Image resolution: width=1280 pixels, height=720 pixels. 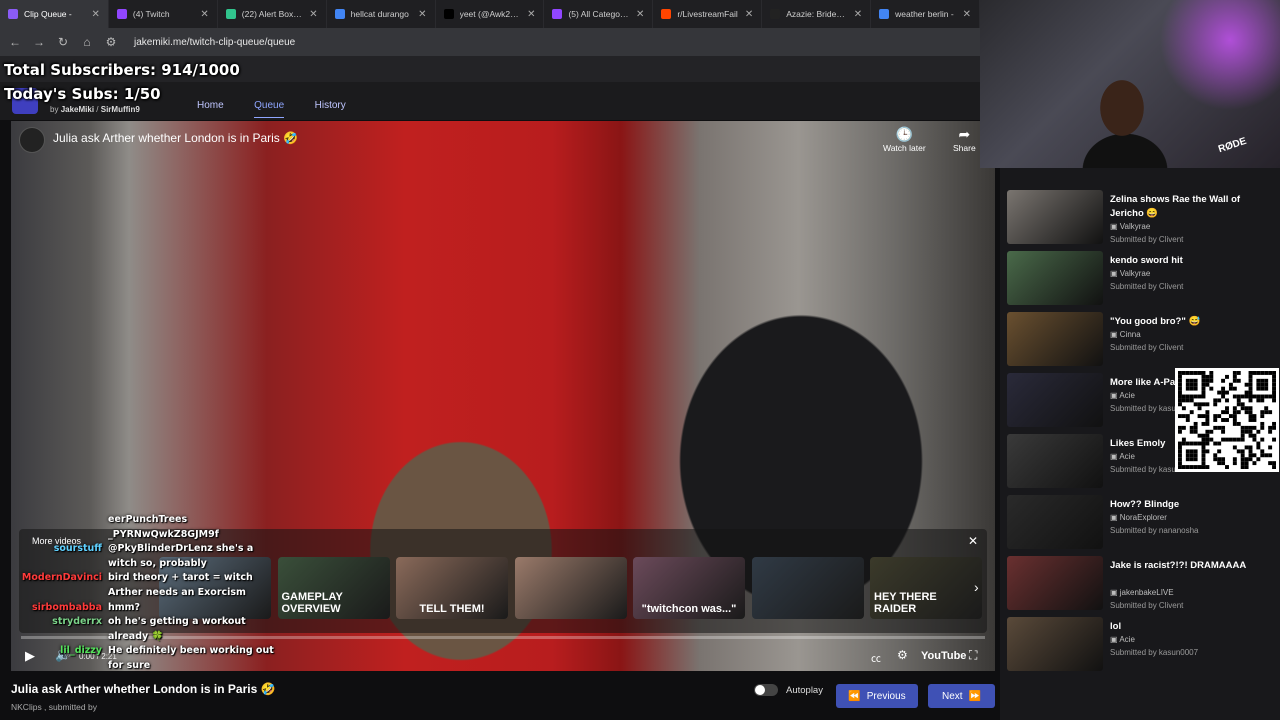 I want to click on queue-item-title: kendo sword hit, so click(x=1180, y=261).